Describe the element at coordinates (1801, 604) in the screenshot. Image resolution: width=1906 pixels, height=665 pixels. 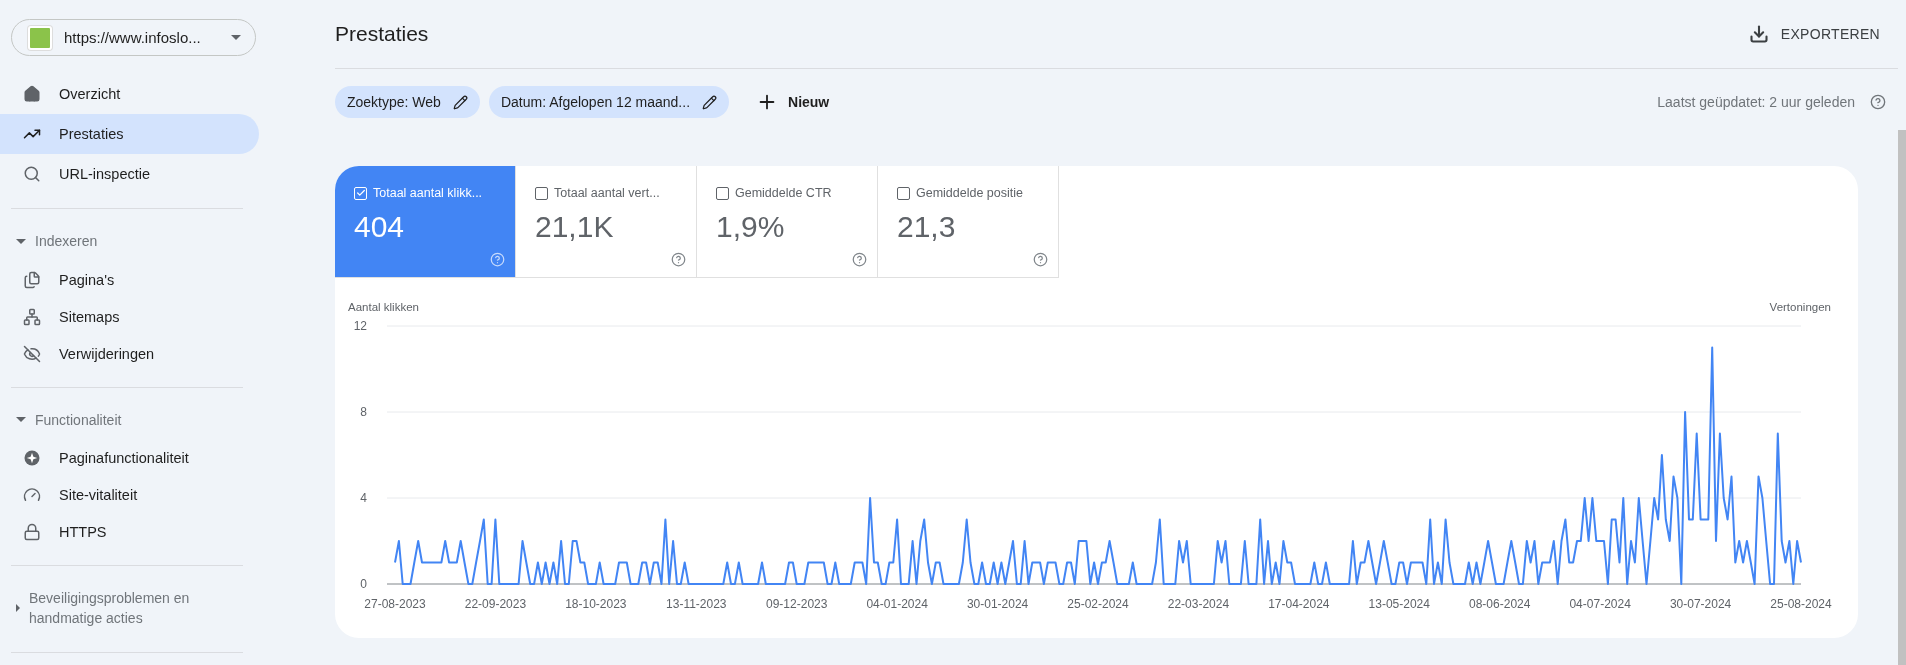
I see `axis-label: 25-08-2024` at that location.